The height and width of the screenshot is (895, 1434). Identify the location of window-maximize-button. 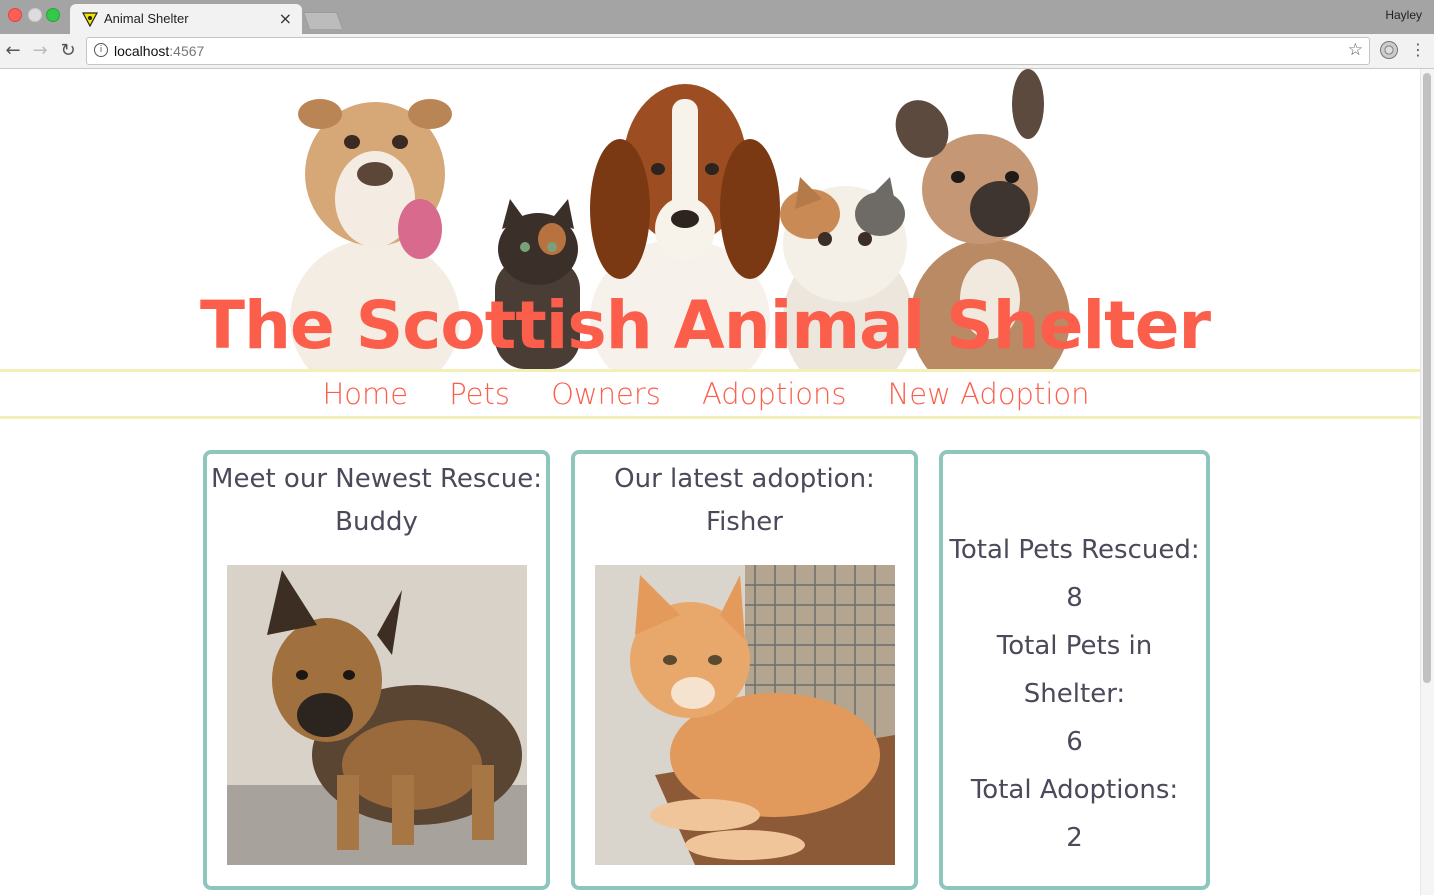
(53, 15).